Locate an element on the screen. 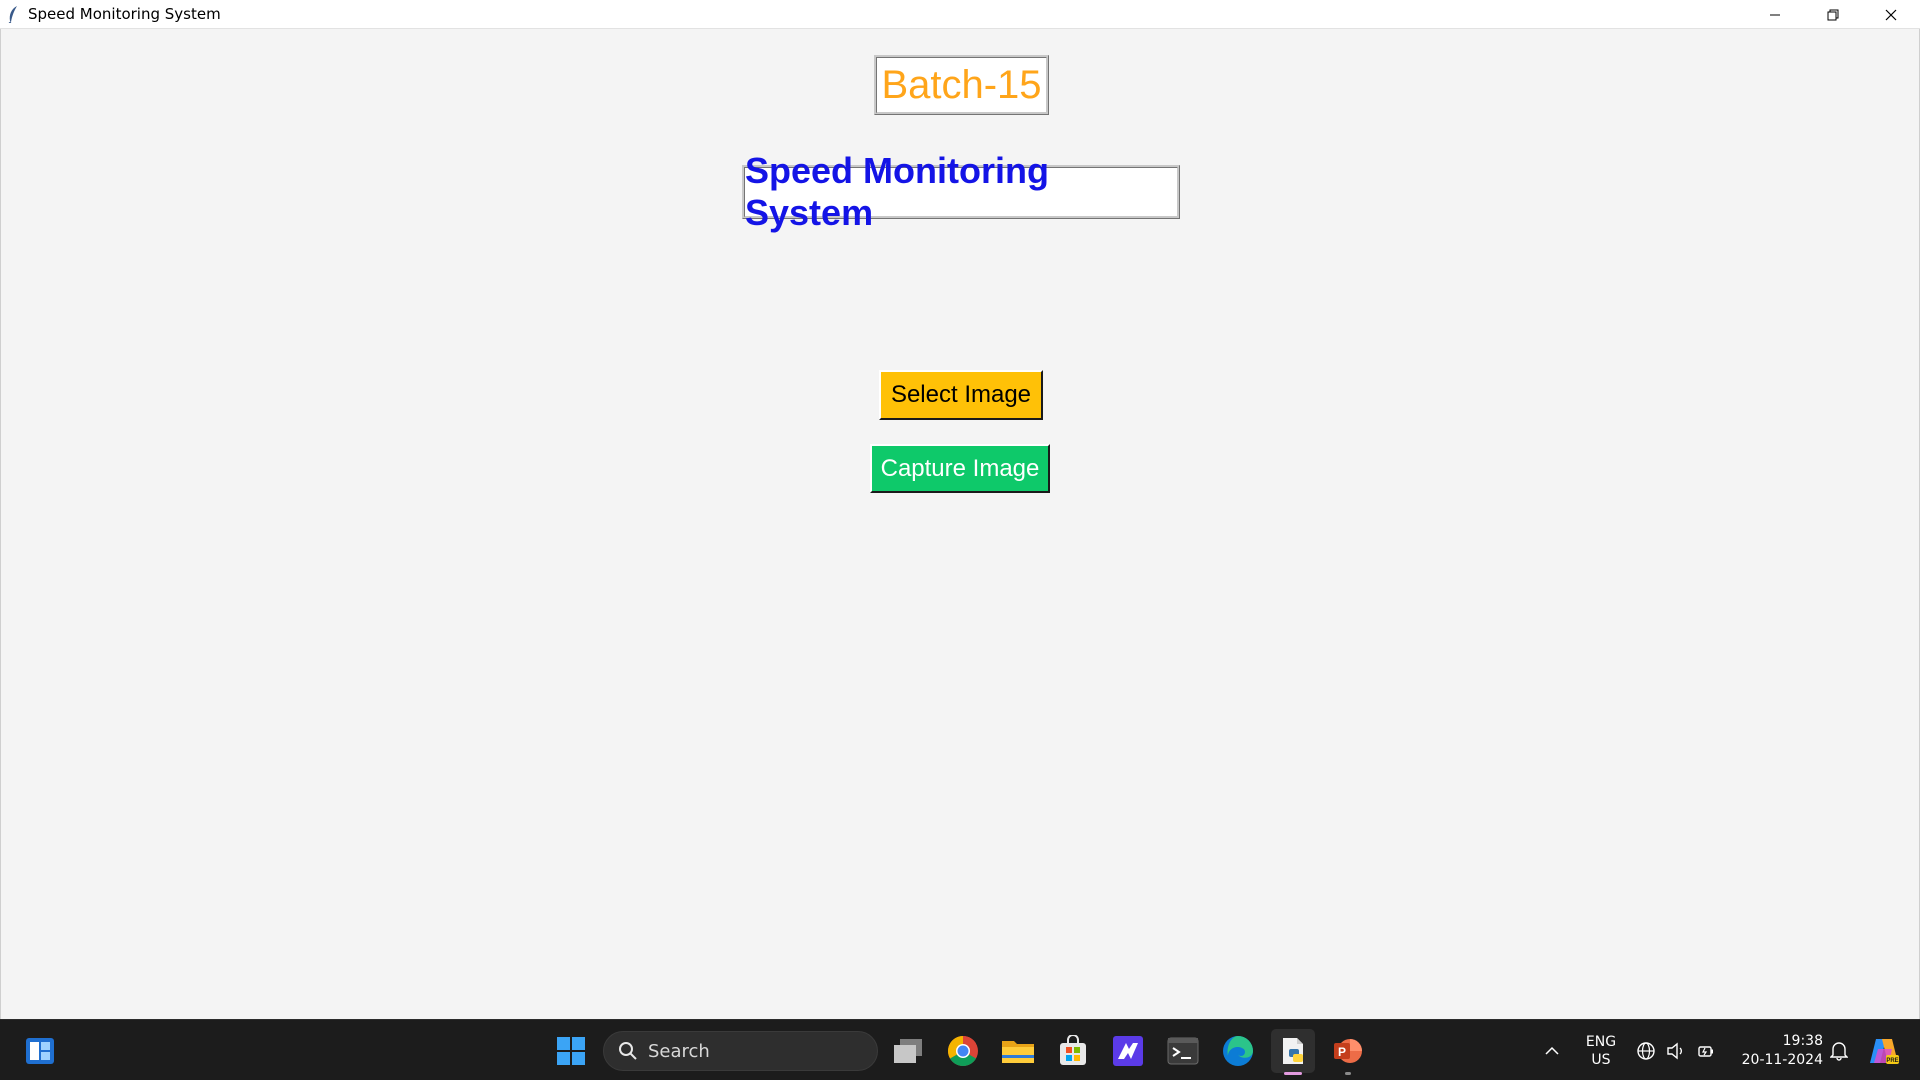  minimize-button is located at coordinates (1775, 14).